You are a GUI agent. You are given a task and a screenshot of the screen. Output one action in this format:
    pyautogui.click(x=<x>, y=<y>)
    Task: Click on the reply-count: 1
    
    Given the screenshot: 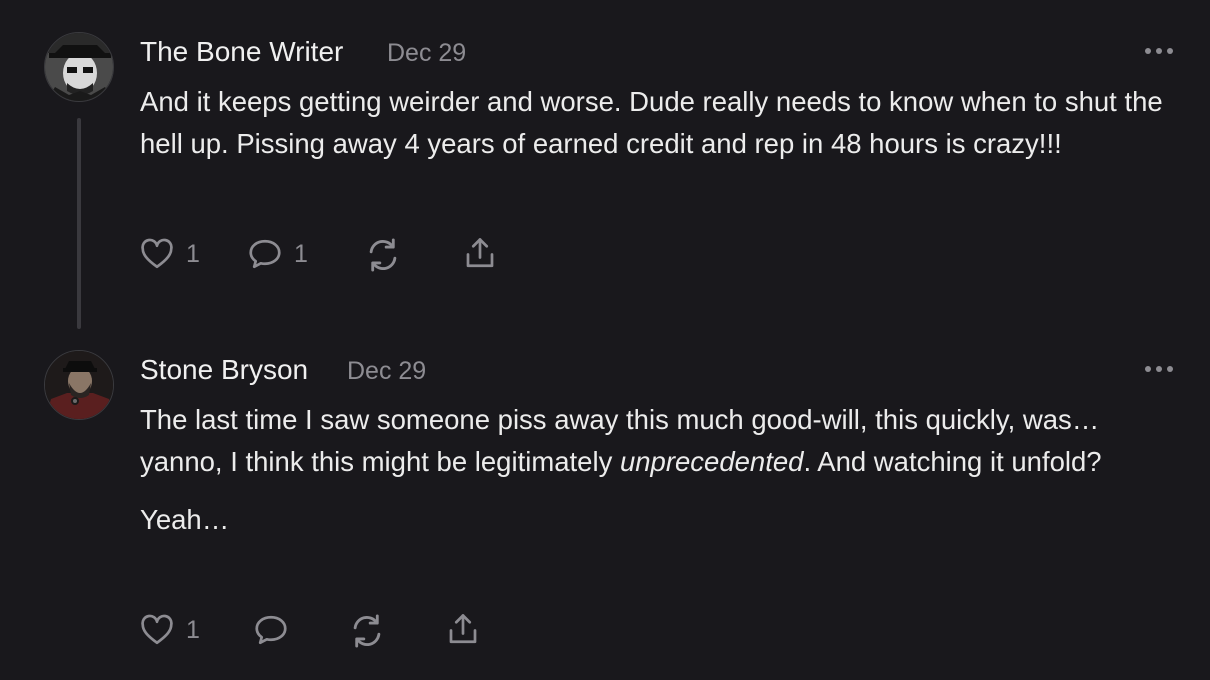 What is the action you would take?
    pyautogui.click(x=301, y=253)
    